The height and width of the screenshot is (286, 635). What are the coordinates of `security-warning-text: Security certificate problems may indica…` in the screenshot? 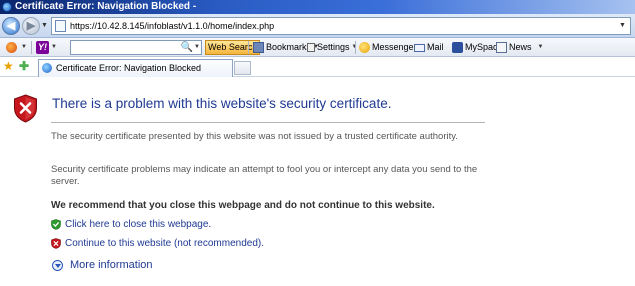 It's located at (264, 175).